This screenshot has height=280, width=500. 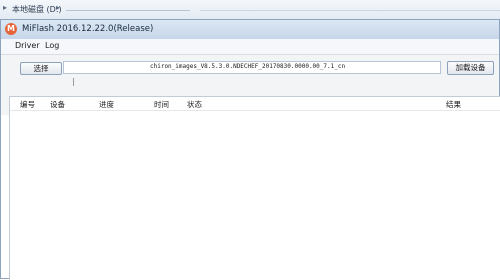 What do you see at coordinates (255, 104) in the screenshot?
I see `table-header: 编号 设备 进度 时间 状态 结果` at bounding box center [255, 104].